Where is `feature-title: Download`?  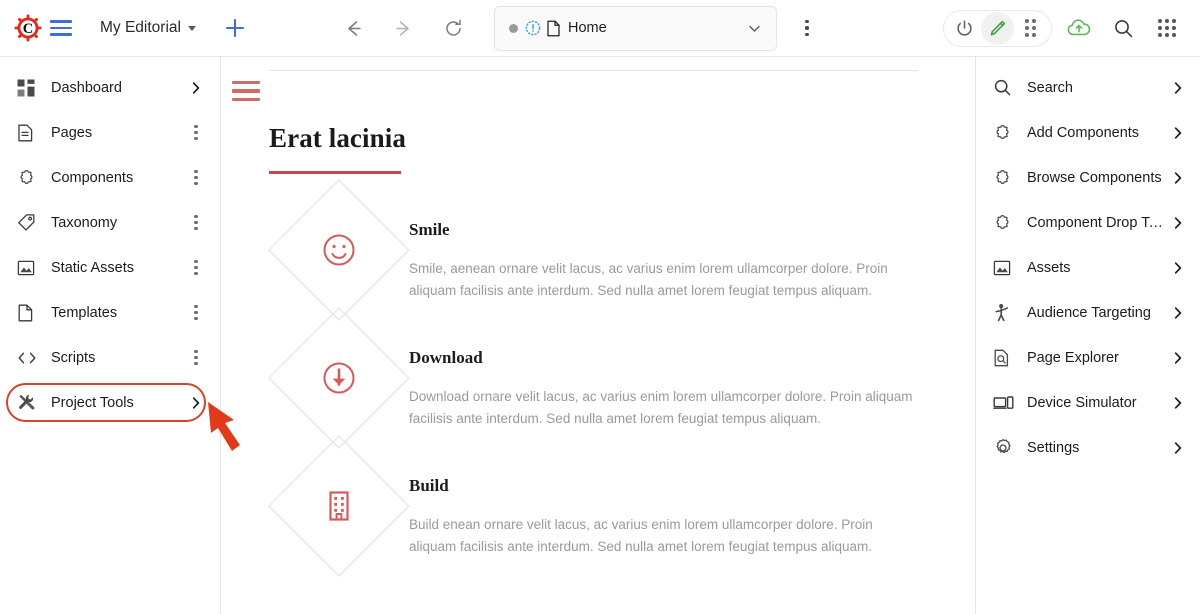 feature-title: Download is located at coordinates (446, 358).